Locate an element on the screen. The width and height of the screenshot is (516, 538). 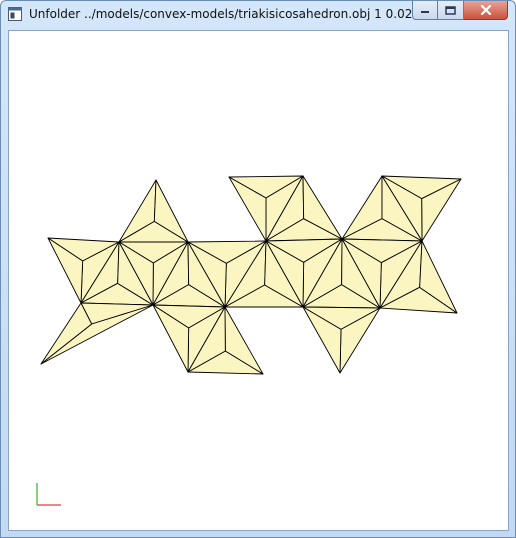
window-controls is located at coordinates (460, 11).